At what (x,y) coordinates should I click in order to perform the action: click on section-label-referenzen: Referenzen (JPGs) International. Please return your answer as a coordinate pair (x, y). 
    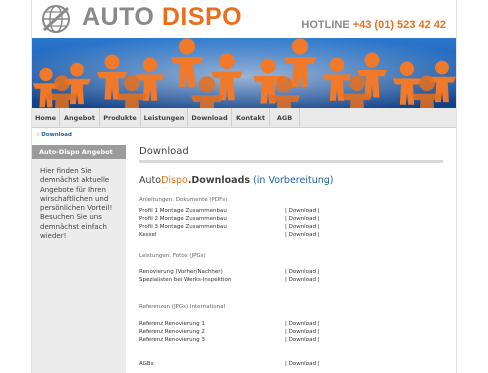
    Looking at the image, I should click on (182, 307).